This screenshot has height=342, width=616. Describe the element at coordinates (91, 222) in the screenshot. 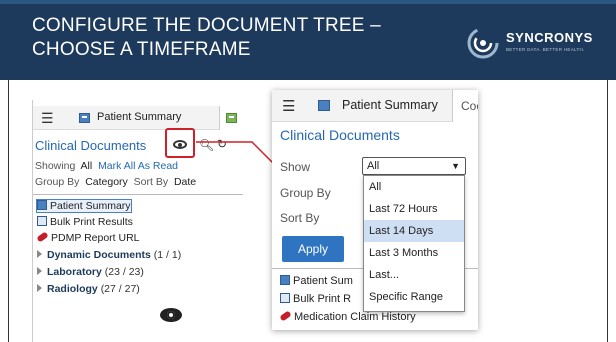

I see `list-item-label: Bulk Print Results` at that location.